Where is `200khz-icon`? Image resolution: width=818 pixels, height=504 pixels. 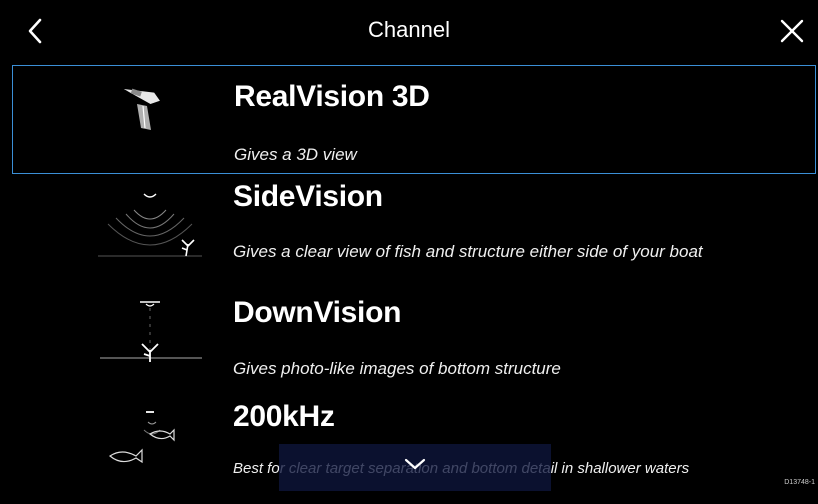
200khz-icon is located at coordinates (141, 437).